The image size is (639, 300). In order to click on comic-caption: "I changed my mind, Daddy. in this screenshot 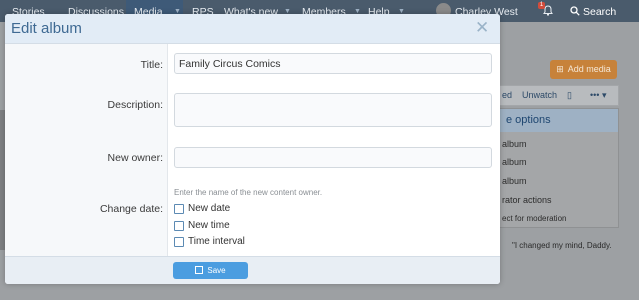, I will do `click(562, 245)`.